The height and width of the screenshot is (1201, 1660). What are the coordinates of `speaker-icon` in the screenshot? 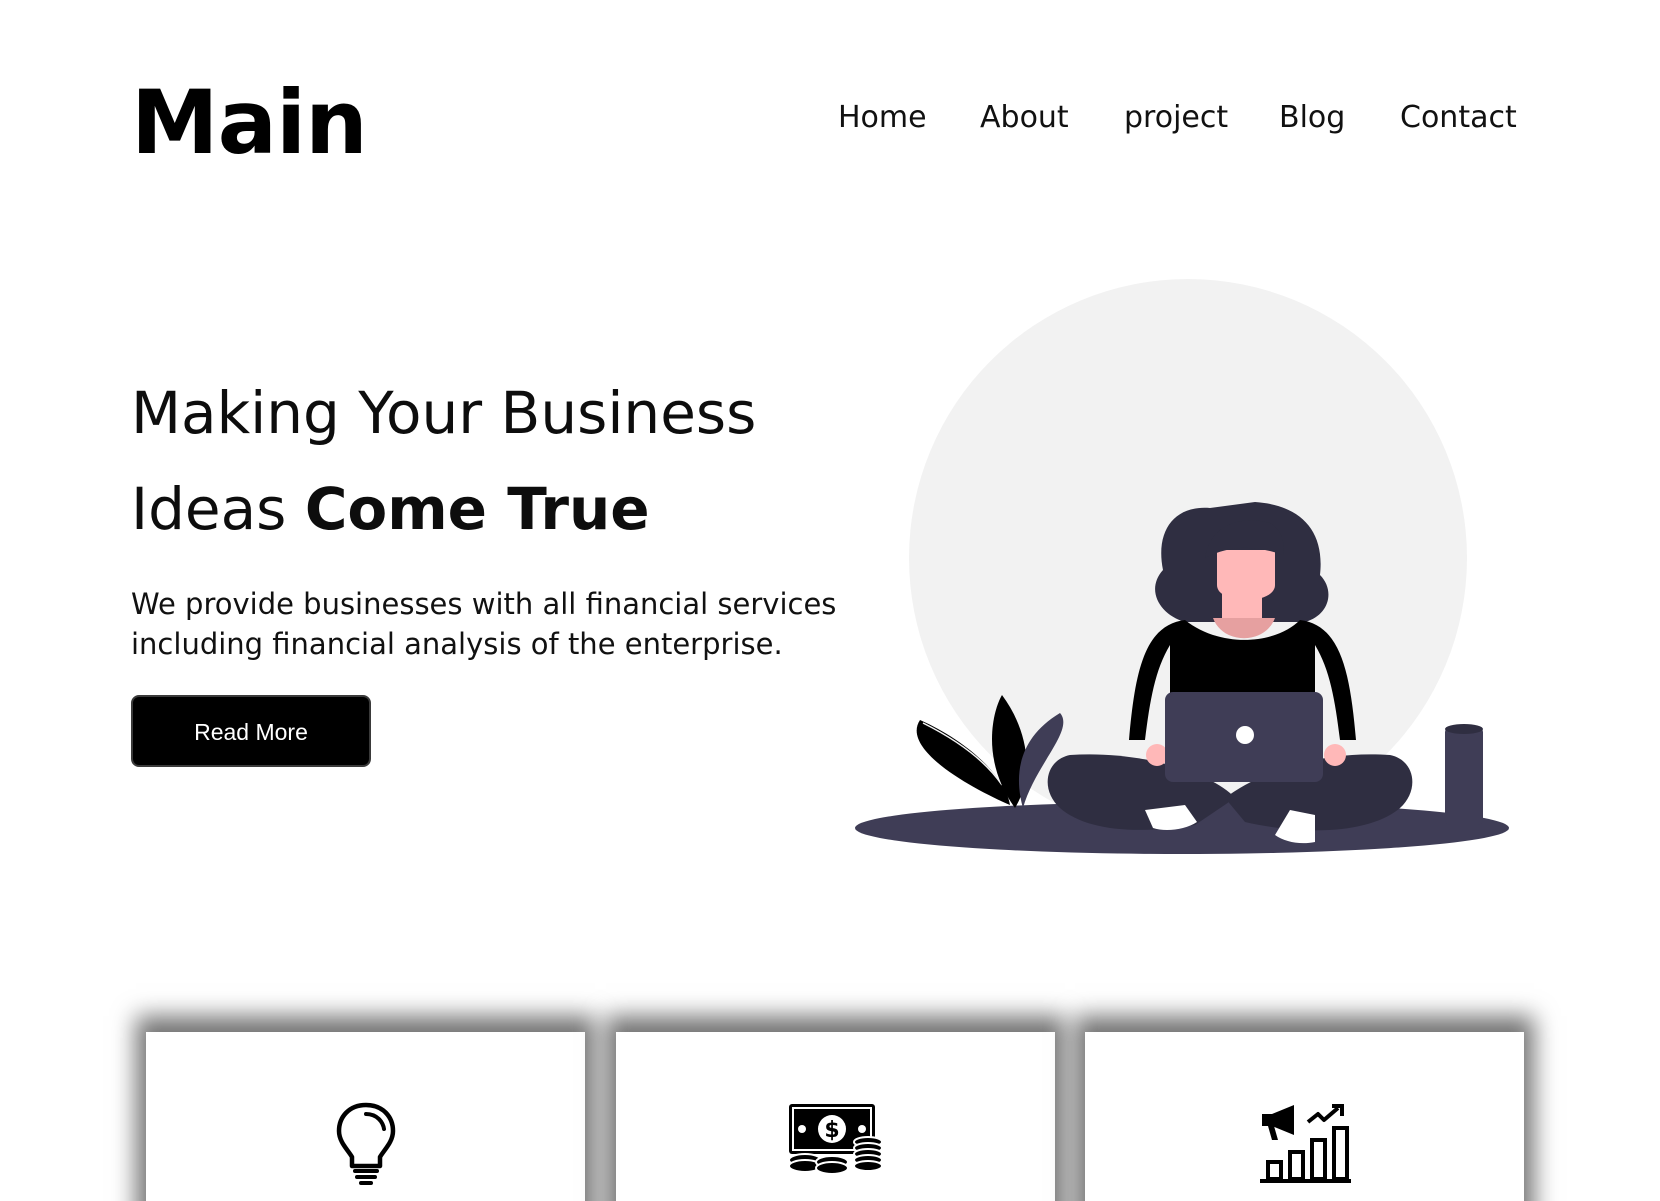 It's located at (1464, 774).